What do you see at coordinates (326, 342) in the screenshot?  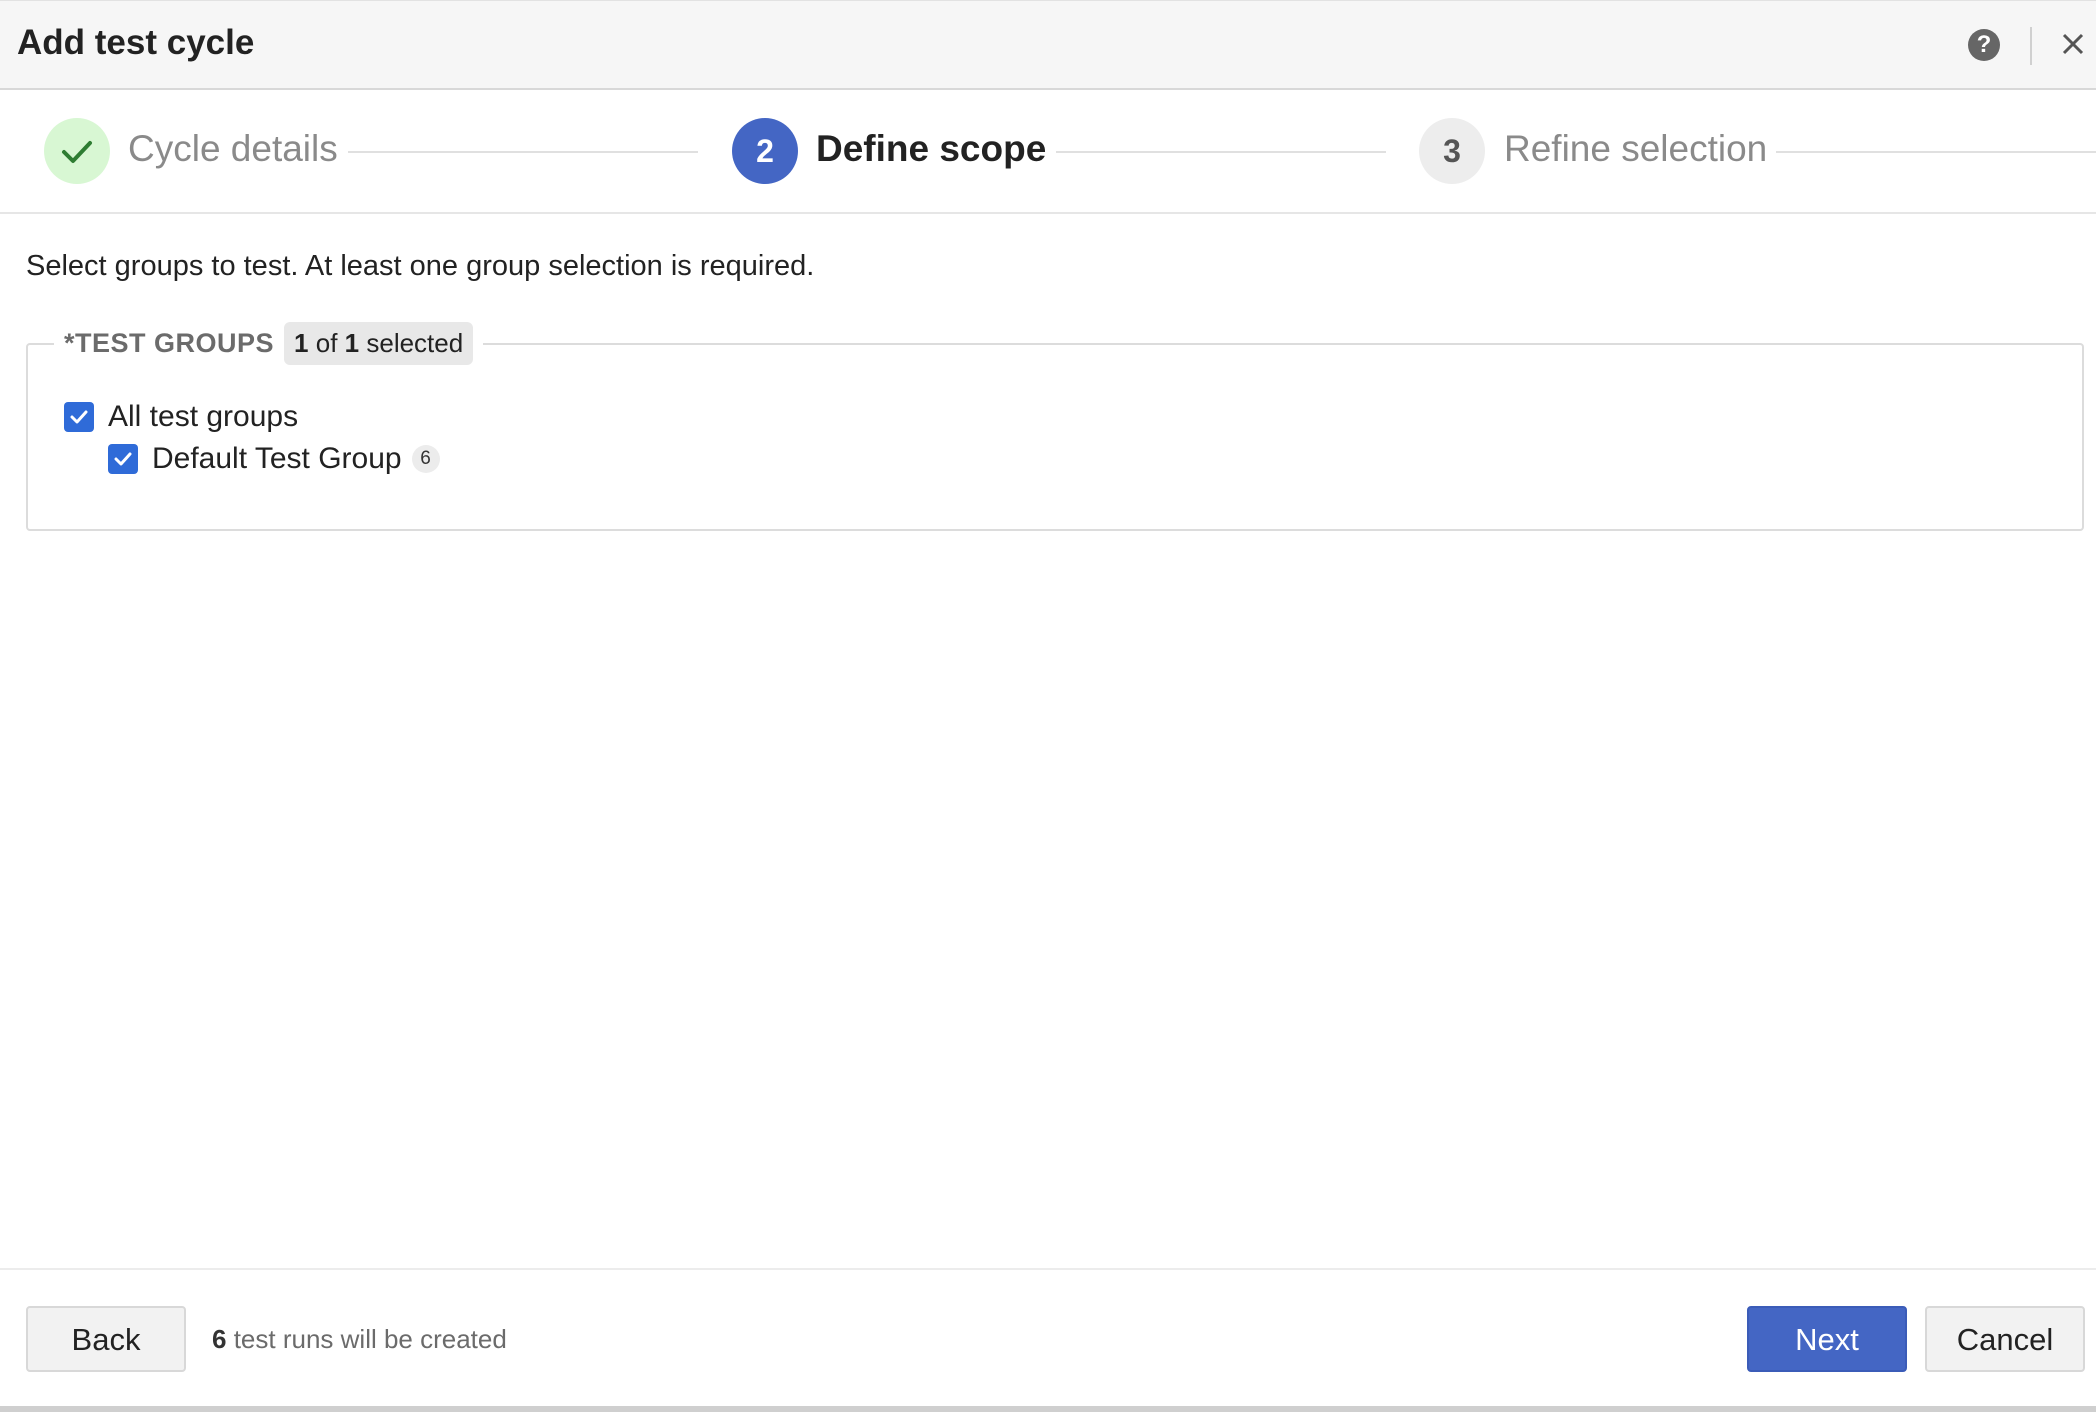 I see `of-text: of` at bounding box center [326, 342].